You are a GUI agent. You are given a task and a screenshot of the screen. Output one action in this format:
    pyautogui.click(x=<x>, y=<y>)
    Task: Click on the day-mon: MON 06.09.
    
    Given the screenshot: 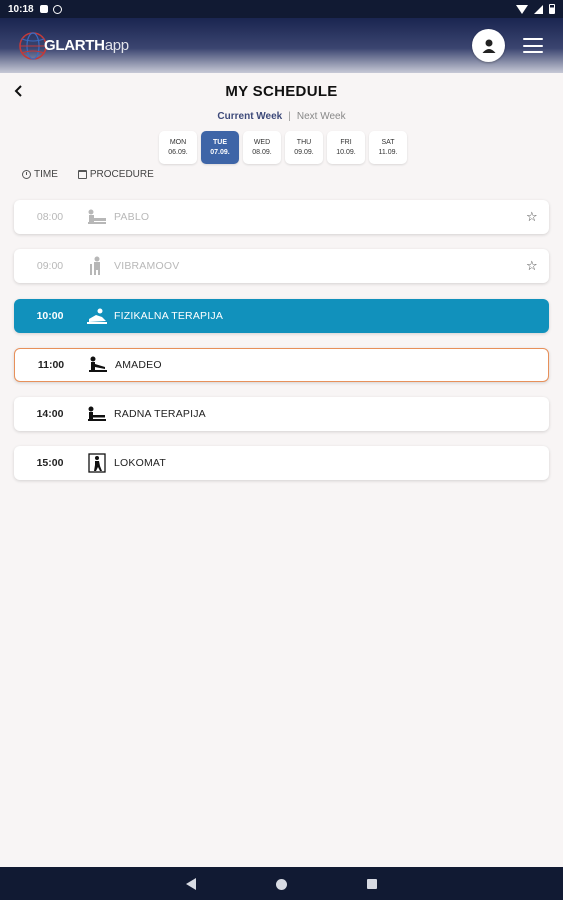 What is the action you would take?
    pyautogui.click(x=178, y=147)
    